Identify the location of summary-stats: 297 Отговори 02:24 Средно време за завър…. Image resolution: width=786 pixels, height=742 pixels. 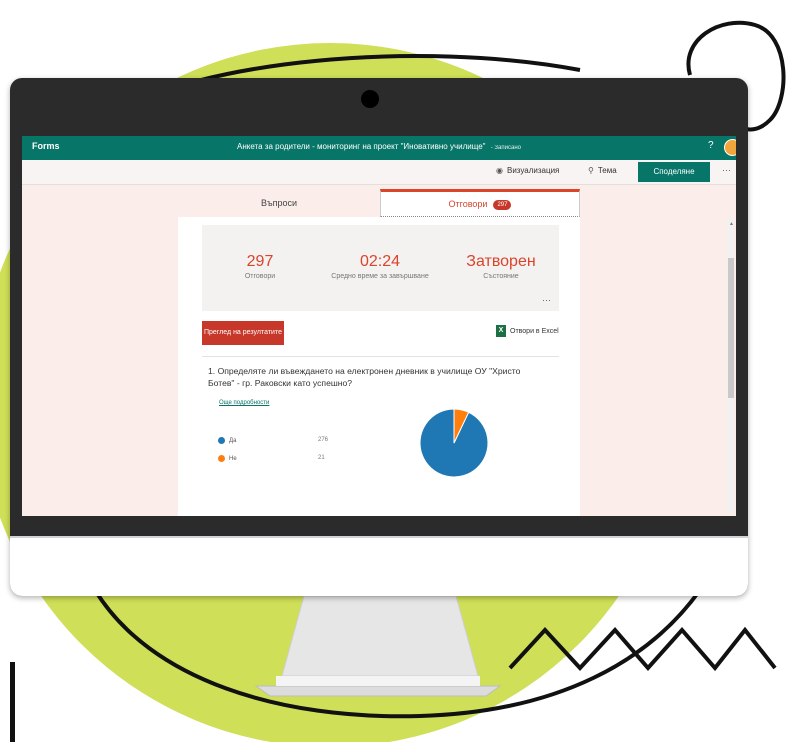
(380, 268).